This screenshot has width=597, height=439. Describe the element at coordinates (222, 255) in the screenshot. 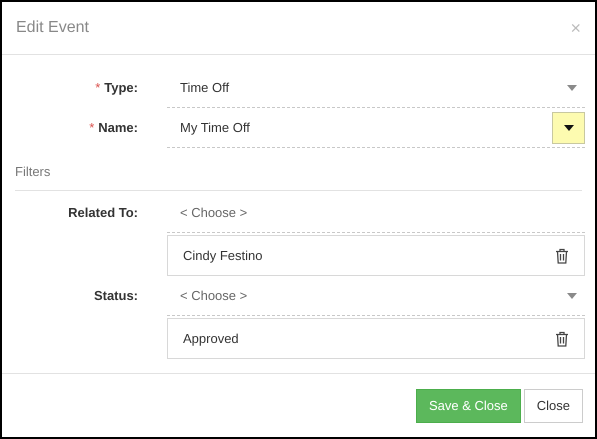

I see `item-text: Cindy Festino` at that location.